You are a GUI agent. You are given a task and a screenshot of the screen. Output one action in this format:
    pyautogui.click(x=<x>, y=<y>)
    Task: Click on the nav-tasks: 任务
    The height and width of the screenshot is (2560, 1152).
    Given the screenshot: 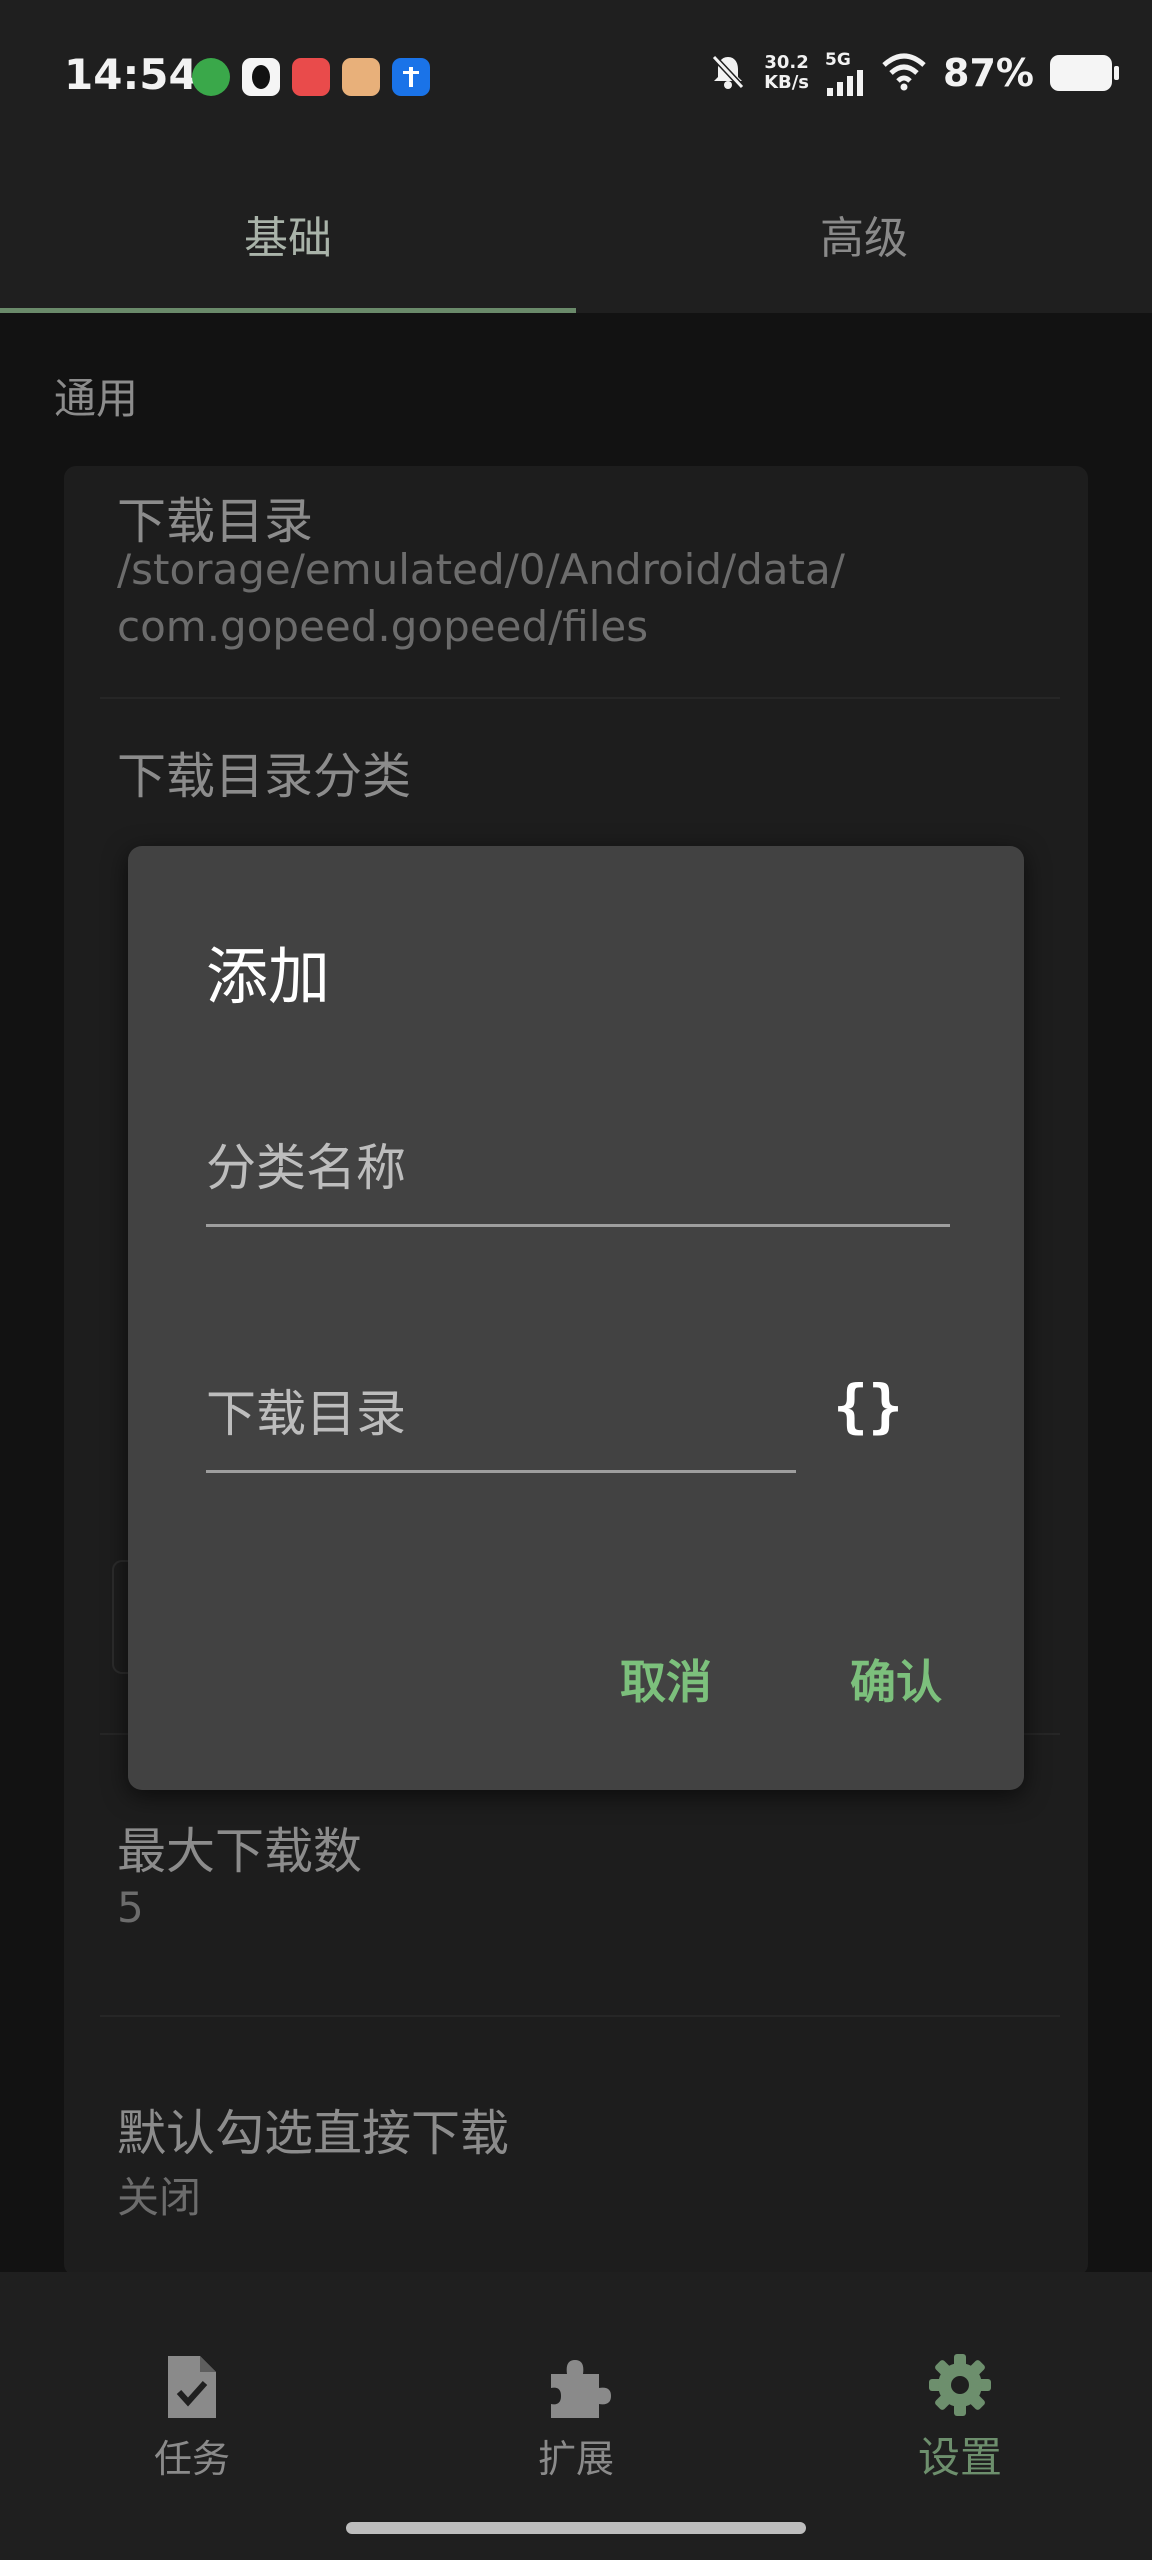 What is the action you would take?
    pyautogui.click(x=192, y=2417)
    